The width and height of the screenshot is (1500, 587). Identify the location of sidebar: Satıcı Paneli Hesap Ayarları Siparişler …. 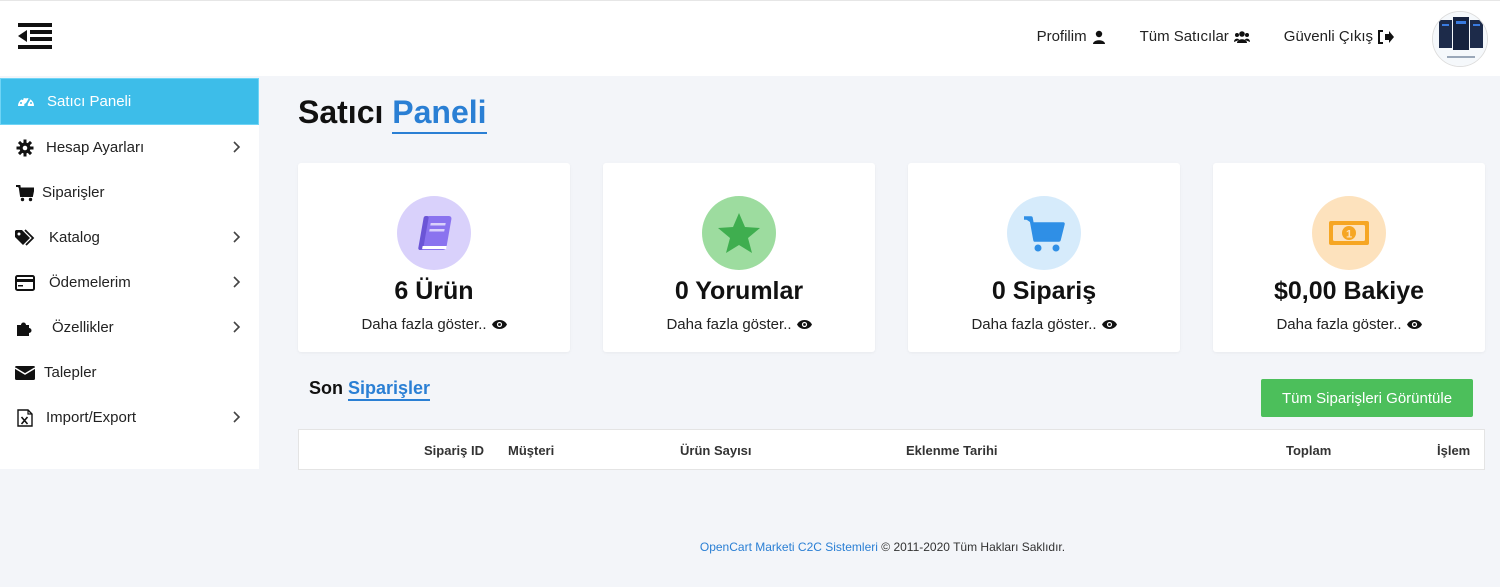
(129, 273).